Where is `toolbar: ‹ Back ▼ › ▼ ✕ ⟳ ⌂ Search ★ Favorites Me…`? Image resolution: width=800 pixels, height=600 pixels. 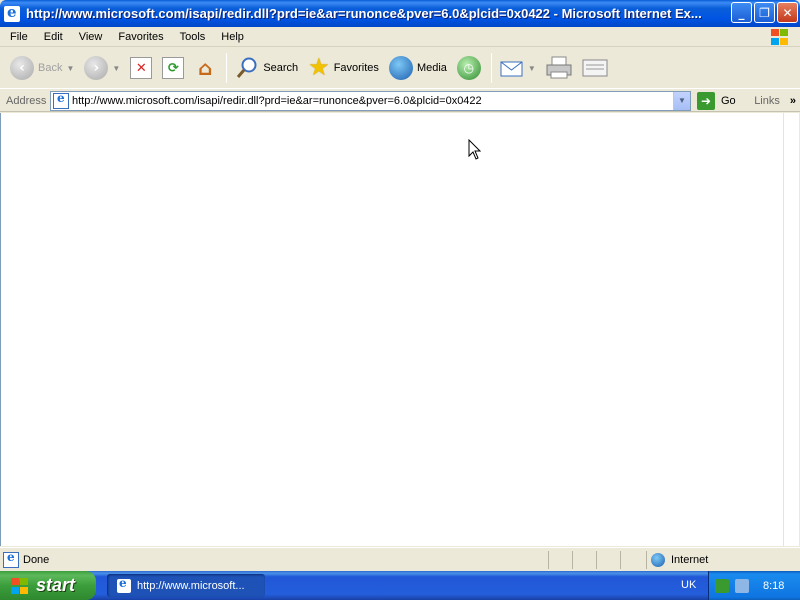
toolbar: ‹ Back ▼ › ▼ ✕ ⟳ ⌂ Search ★ Favorites Me… is located at coordinates (400, 68).